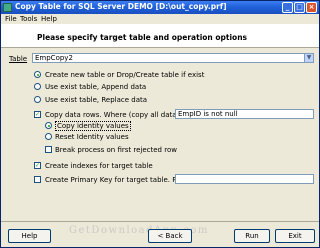  Describe the element at coordinates (244, 114) in the screenshot. I see `where-input: EmpID is not null` at that location.